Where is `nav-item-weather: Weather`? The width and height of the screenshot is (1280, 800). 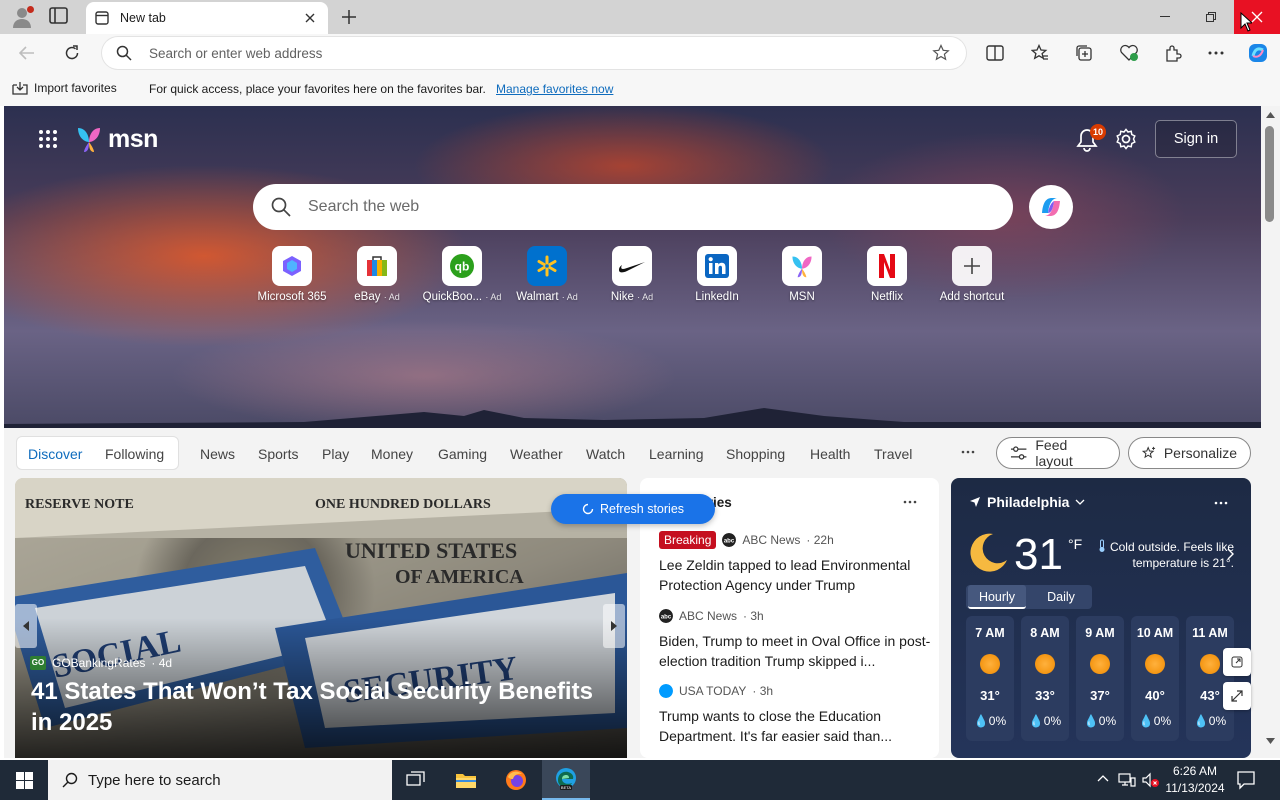
nav-item-weather: Weather is located at coordinates (536, 454).